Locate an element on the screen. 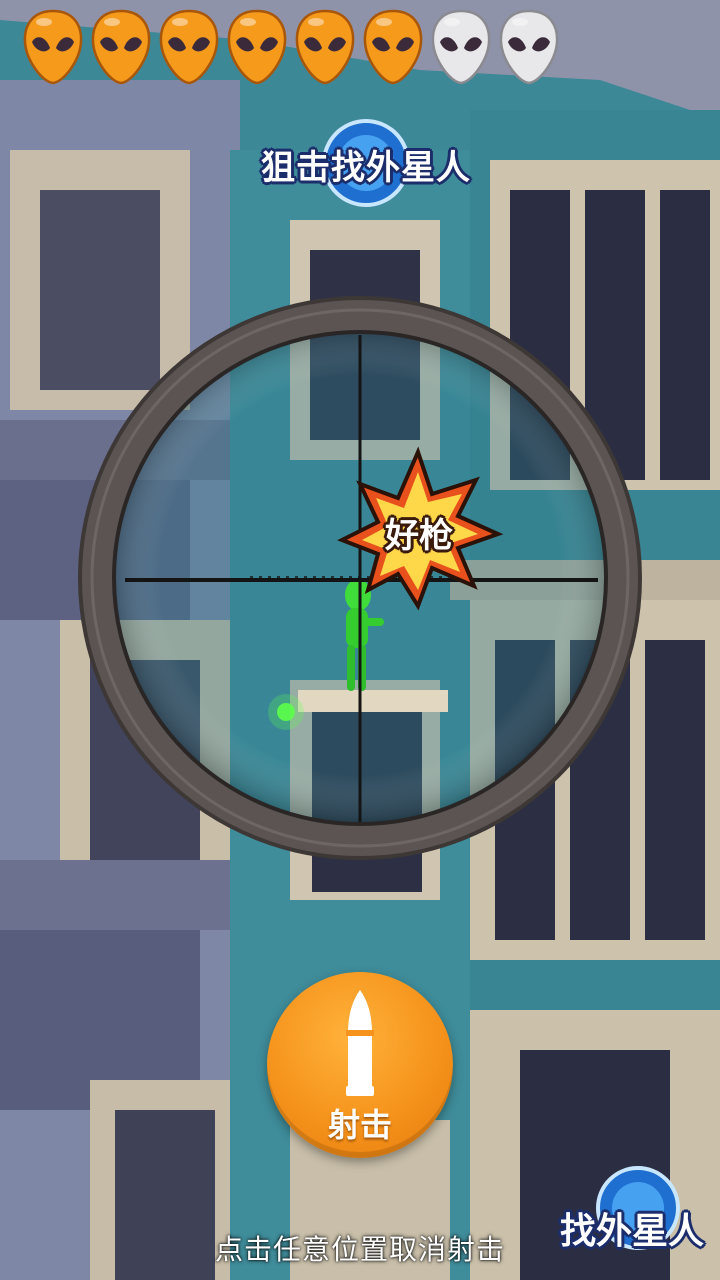  game-title: 狙击找外星人 is located at coordinates (366, 168).